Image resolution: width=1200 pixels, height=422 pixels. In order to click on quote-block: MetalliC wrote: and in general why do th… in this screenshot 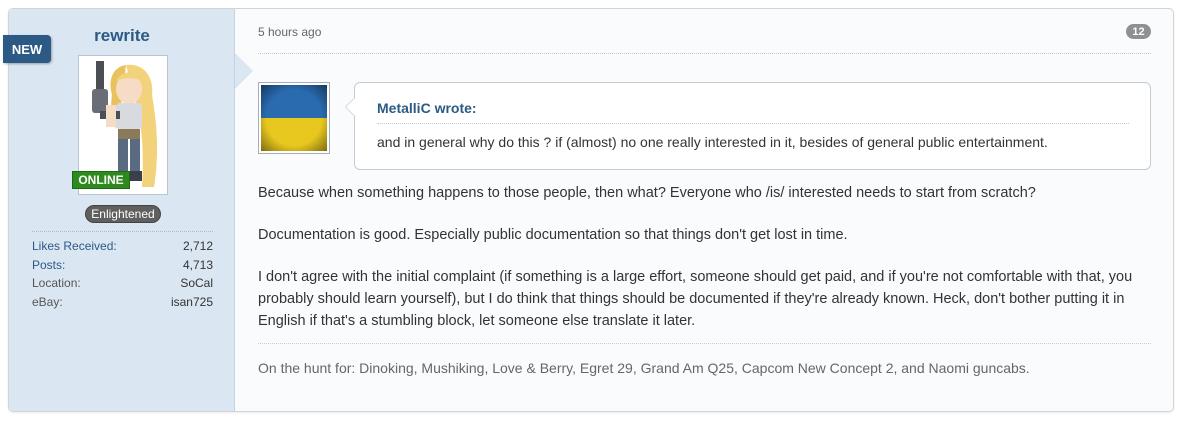, I will do `click(748, 126)`.